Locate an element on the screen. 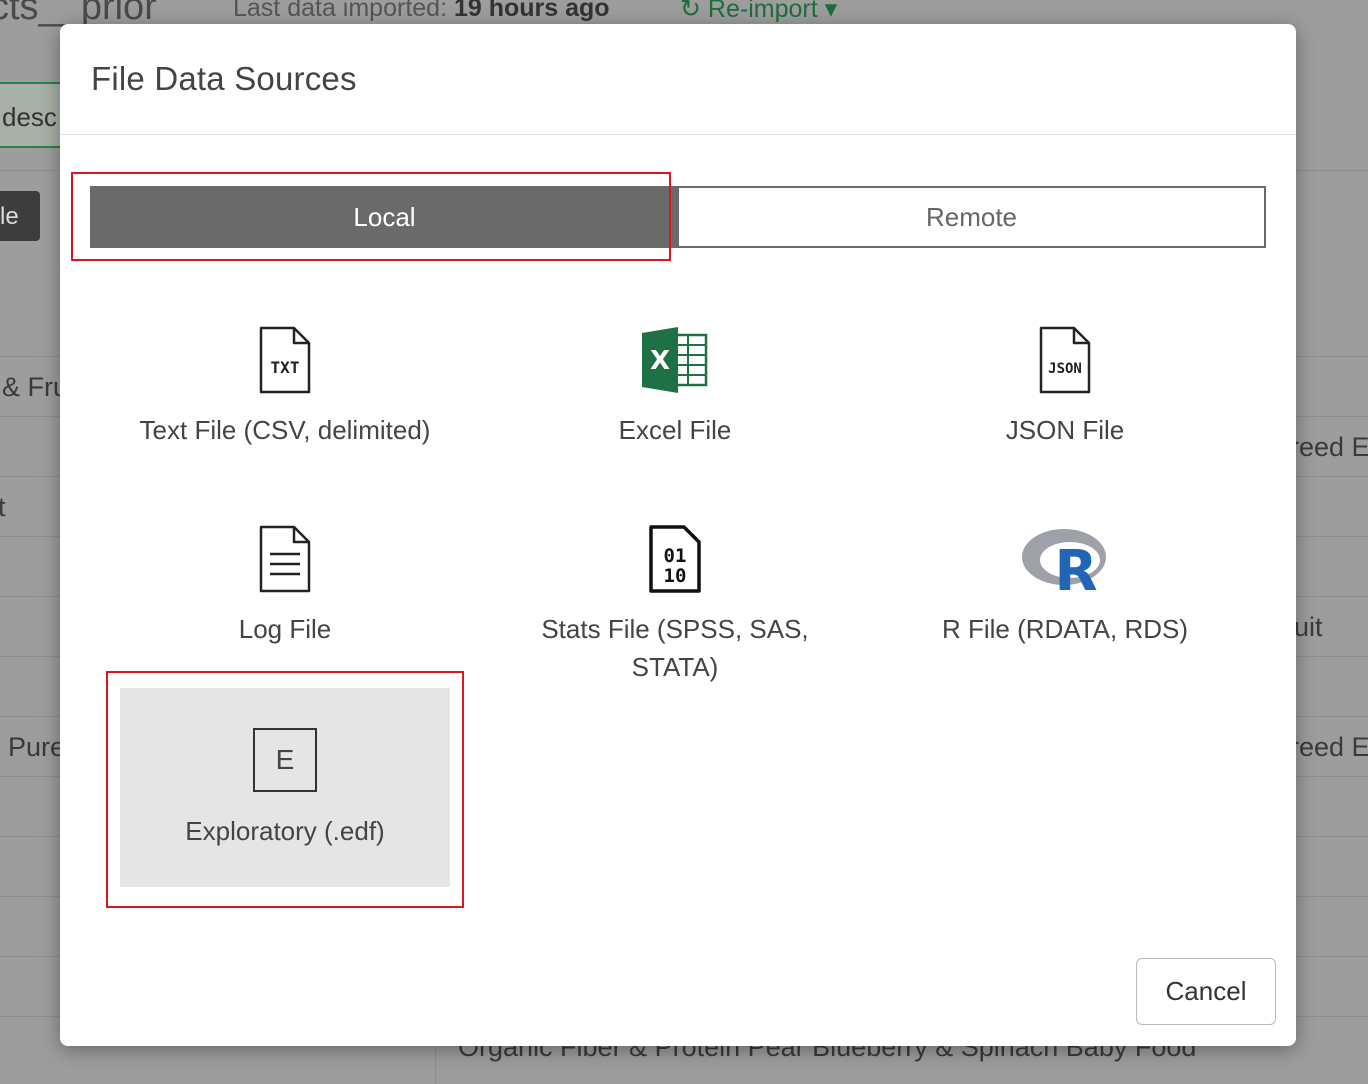 This screenshot has height=1084, width=1368. dialog-header: File Data Sources is located at coordinates (678, 79).